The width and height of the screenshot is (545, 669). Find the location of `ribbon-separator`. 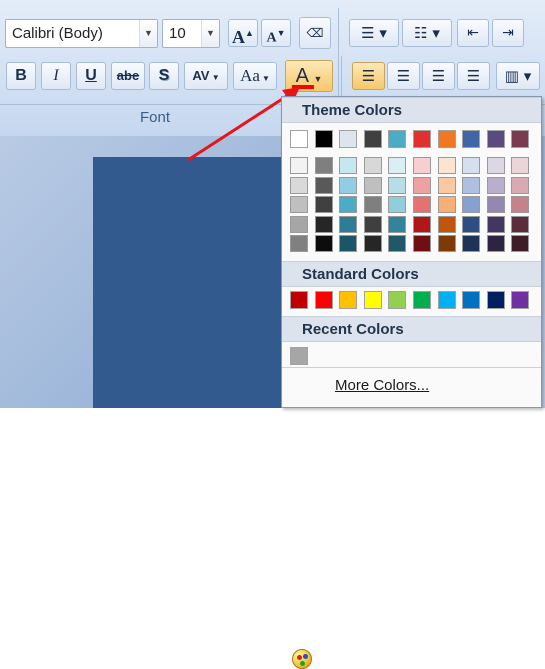

ribbon-separator is located at coordinates (338, 53).